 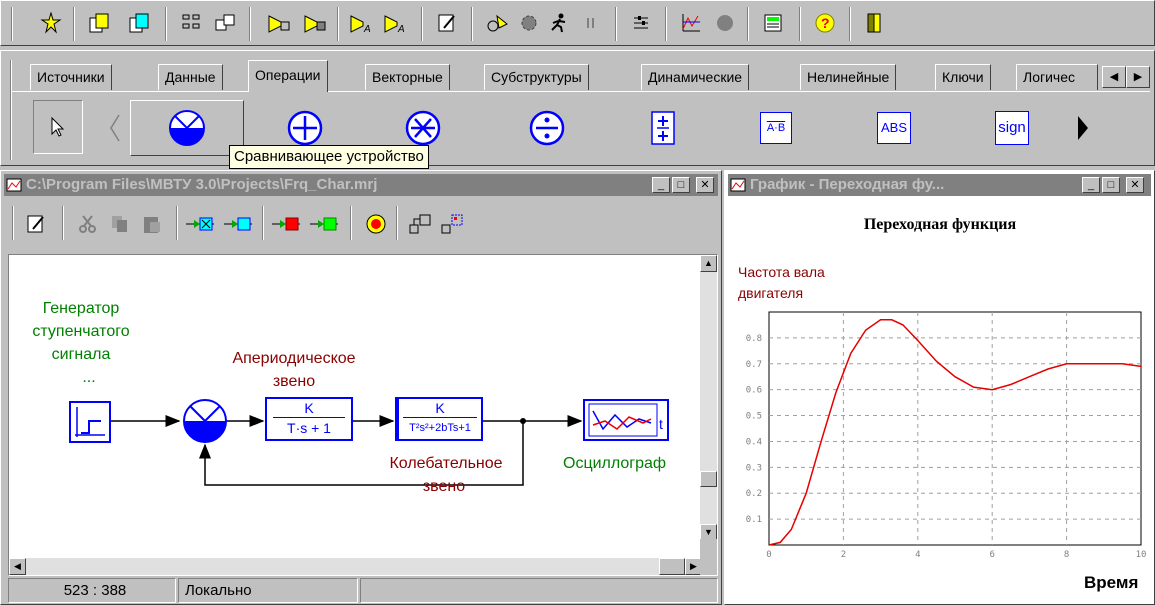 I want to click on tab-nonlinear: Нелинейные, so click(x=848, y=77).